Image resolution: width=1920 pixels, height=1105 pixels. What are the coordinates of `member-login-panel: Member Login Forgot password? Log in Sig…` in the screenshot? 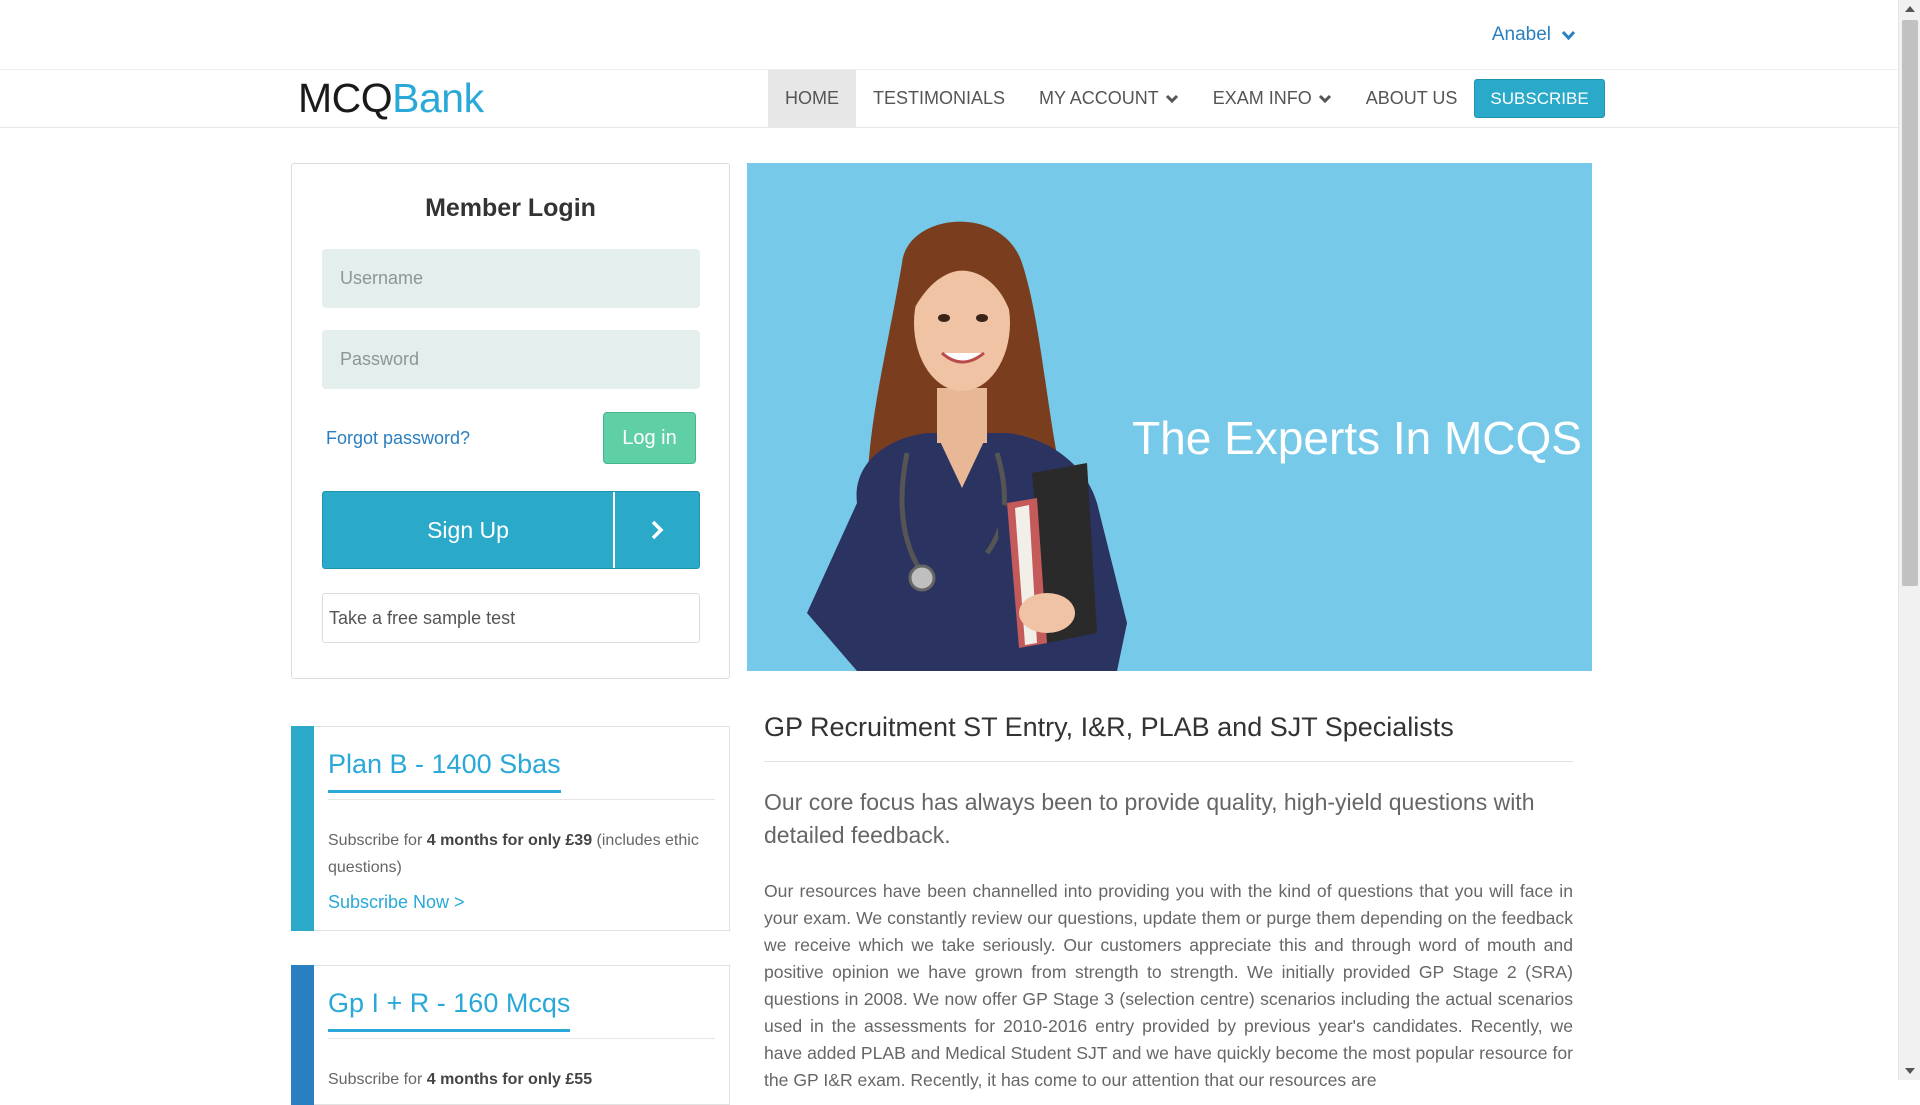 It's located at (510, 421).